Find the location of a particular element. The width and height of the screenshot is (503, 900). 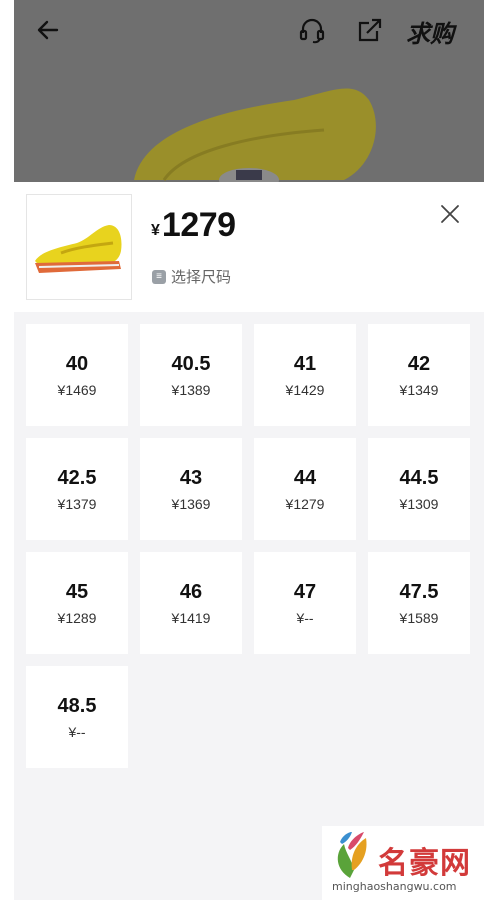

size-label: 48.5 is located at coordinates (77, 705).